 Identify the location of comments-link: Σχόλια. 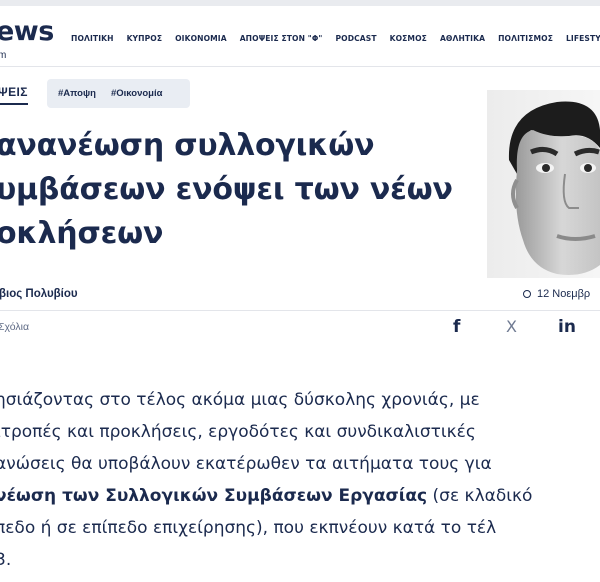
(14, 327).